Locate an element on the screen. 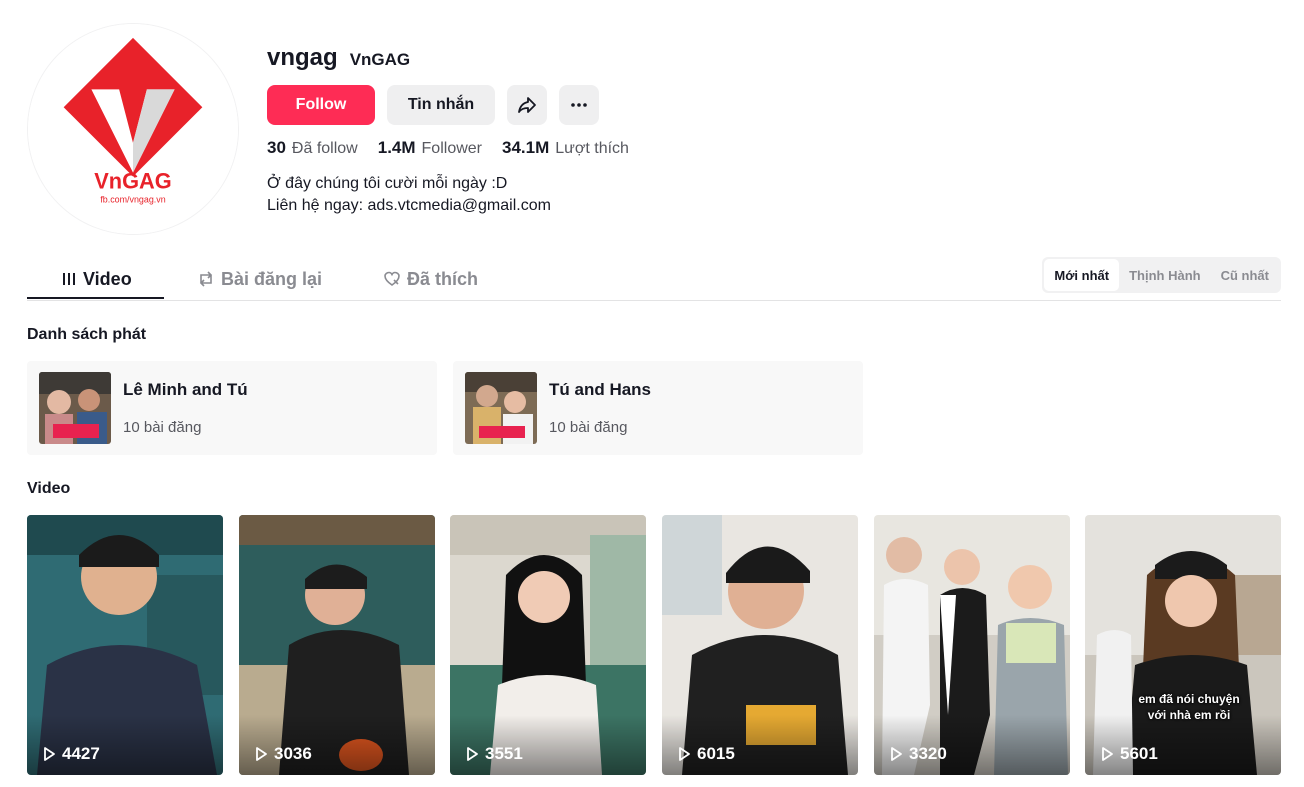  view-count: 5601 is located at coordinates (1128, 754).